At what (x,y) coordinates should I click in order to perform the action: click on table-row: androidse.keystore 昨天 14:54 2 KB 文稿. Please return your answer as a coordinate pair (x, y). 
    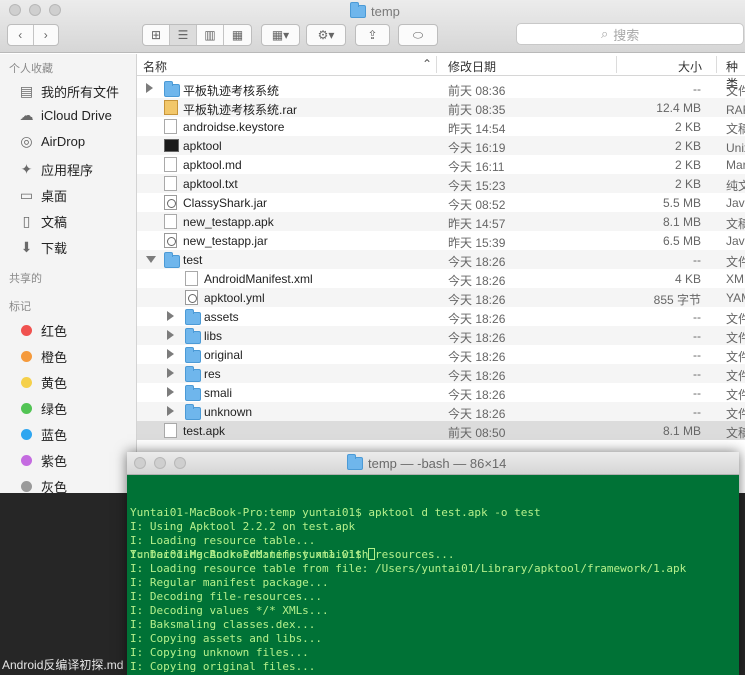
    Looking at the image, I should click on (441, 126).